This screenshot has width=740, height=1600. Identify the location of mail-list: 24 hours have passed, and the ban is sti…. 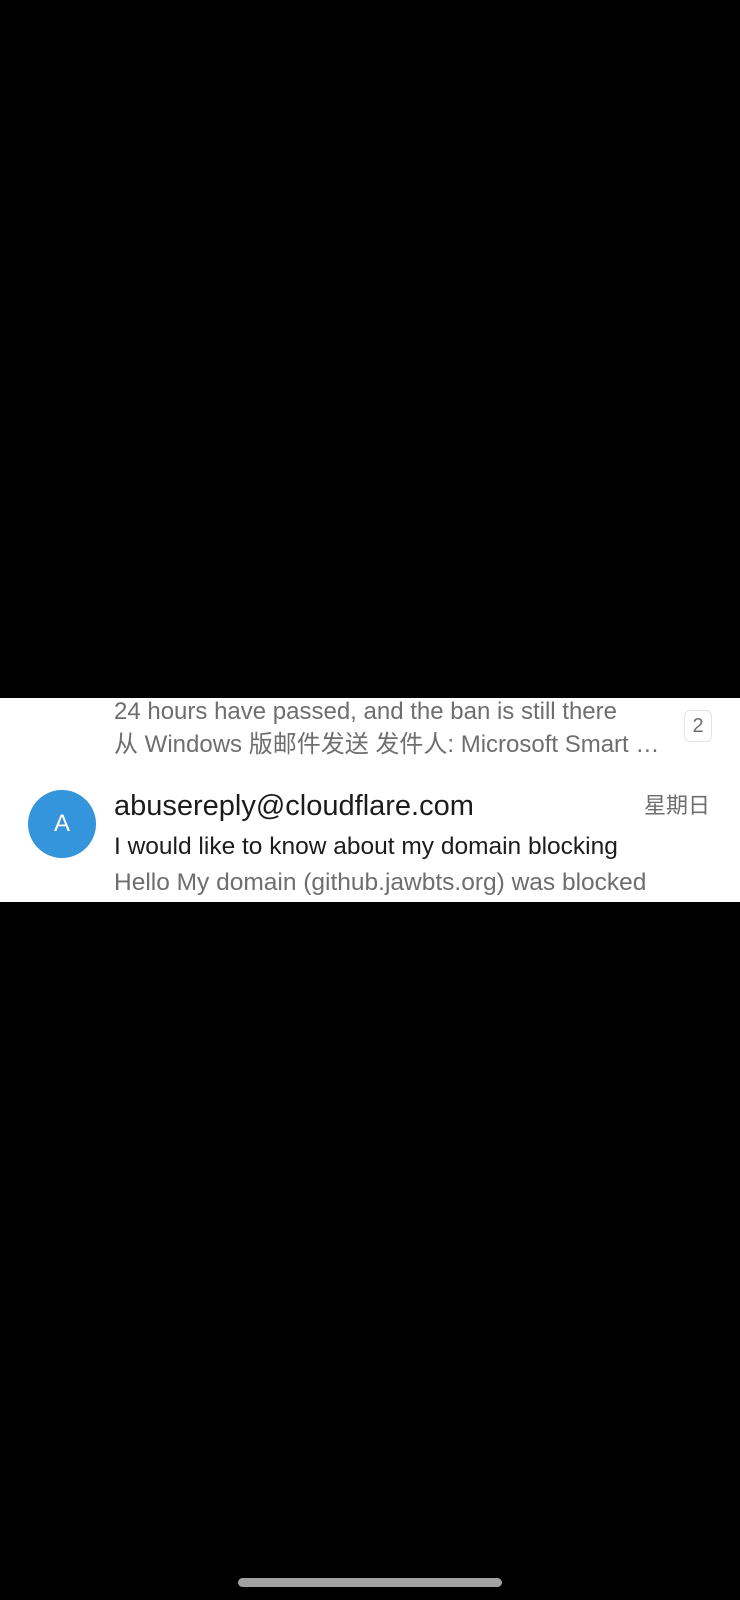
(370, 800).